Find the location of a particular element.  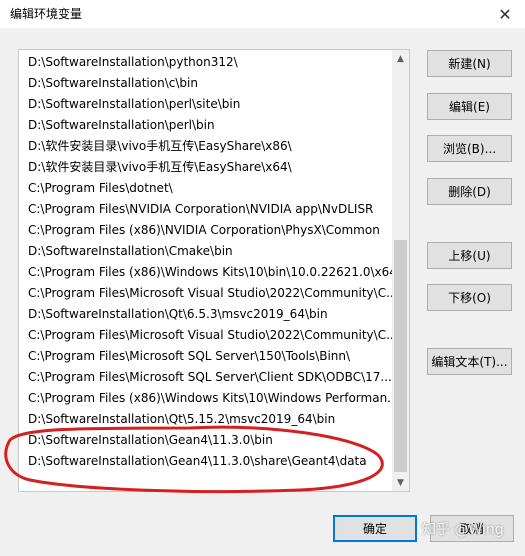

list-item: D:\SoftwareInstallation\perl\site\bin is located at coordinates (206, 104).